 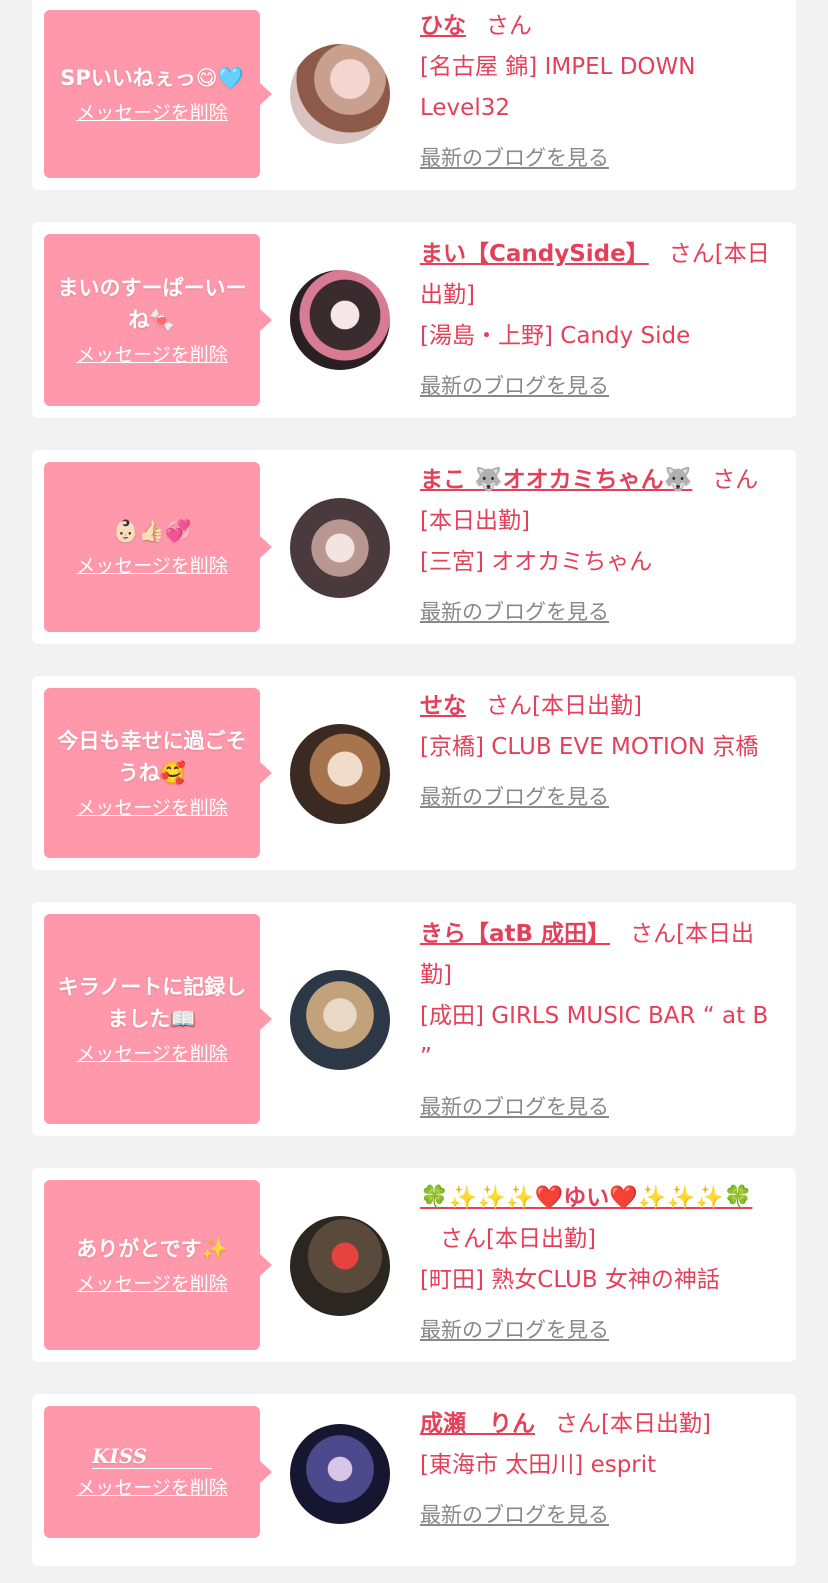 What do you see at coordinates (589, 747) in the screenshot?
I see `shop-info: [京橋] CLUB EVE MOTION 京橋` at bounding box center [589, 747].